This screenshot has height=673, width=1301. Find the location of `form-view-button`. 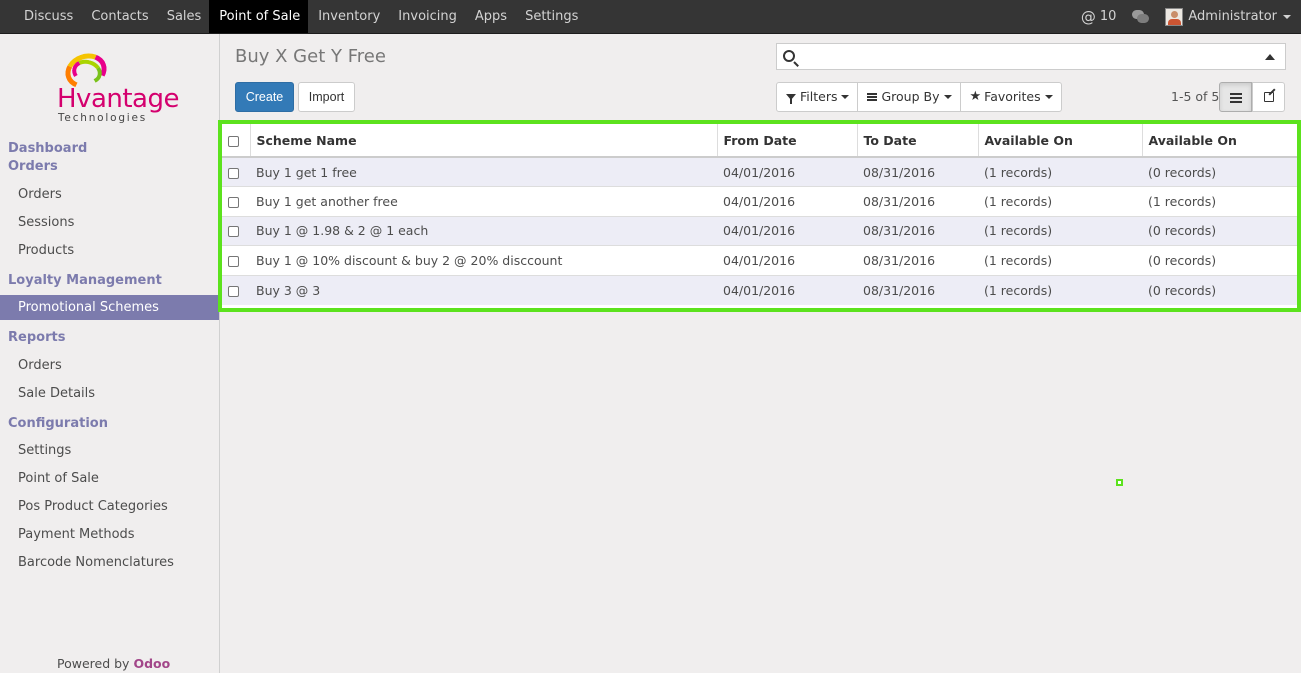

form-view-button is located at coordinates (1268, 97).